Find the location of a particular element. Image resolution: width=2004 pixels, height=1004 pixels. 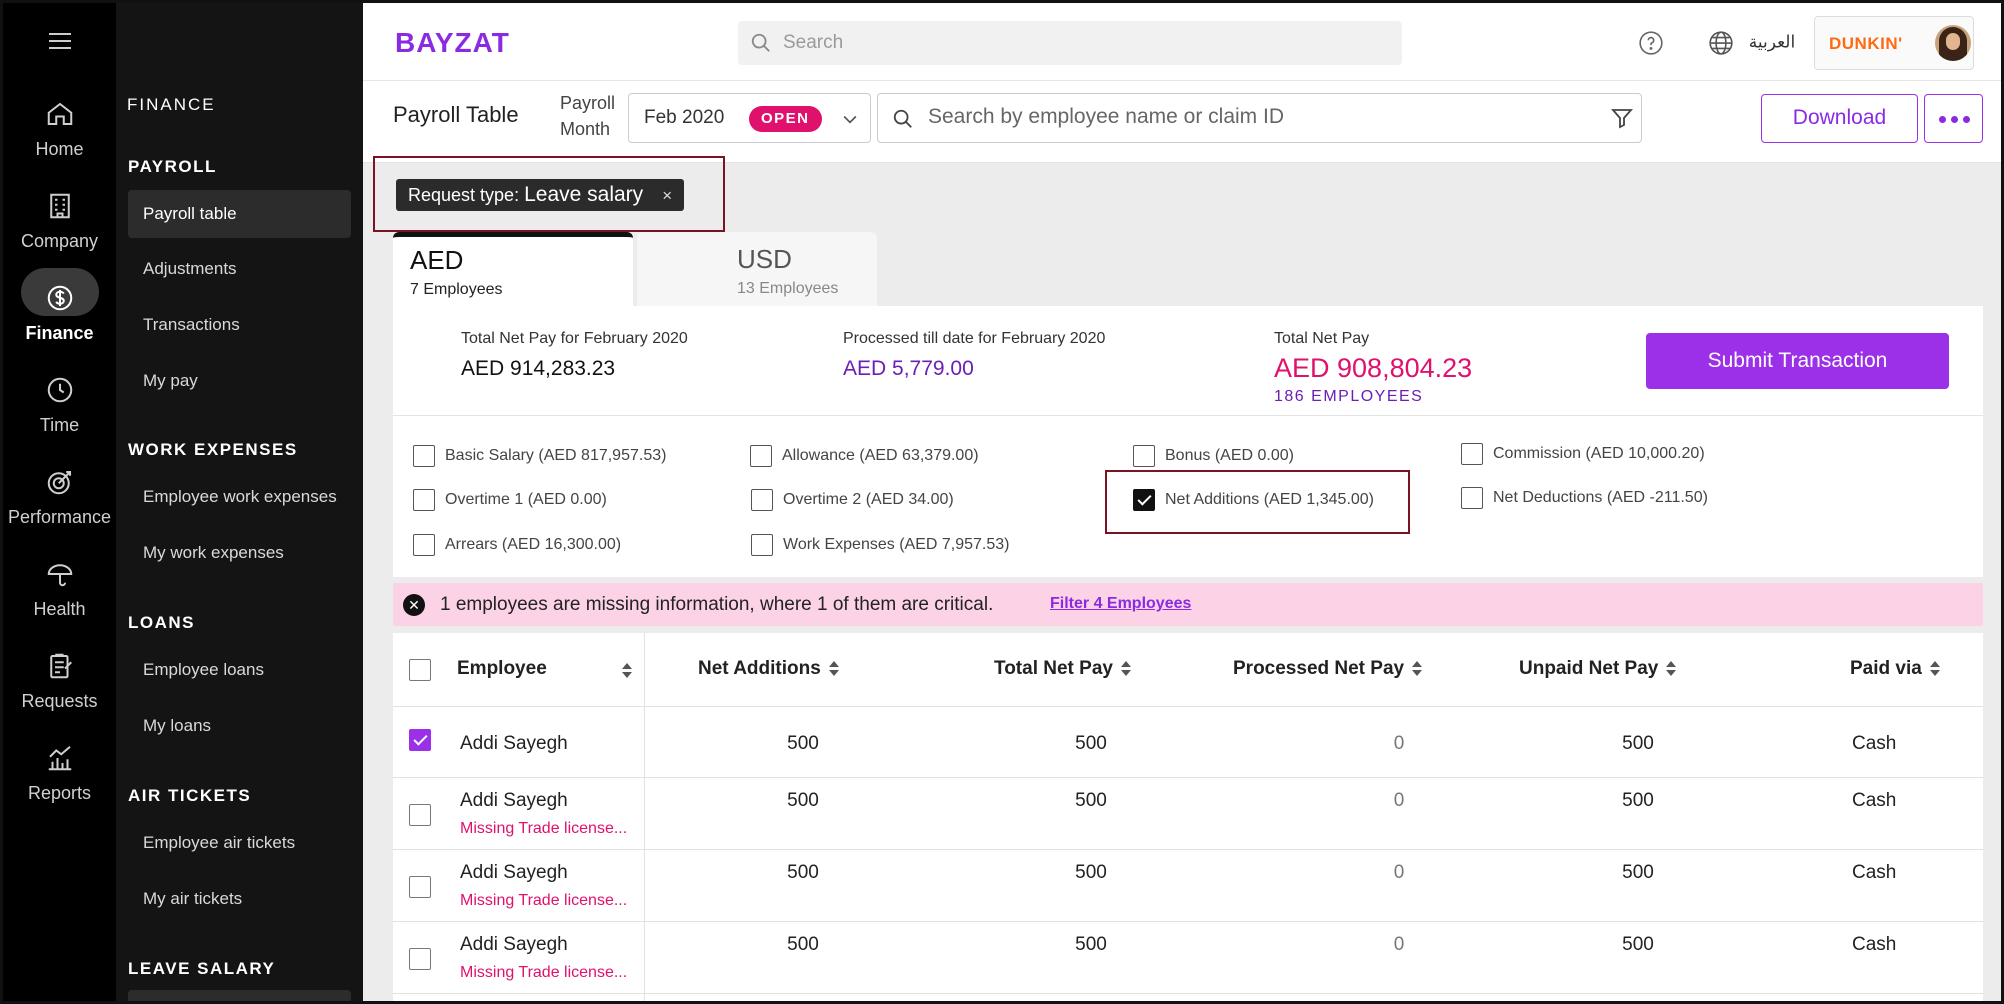

submit-transaction-button: Submit Transaction is located at coordinates (1797, 361).